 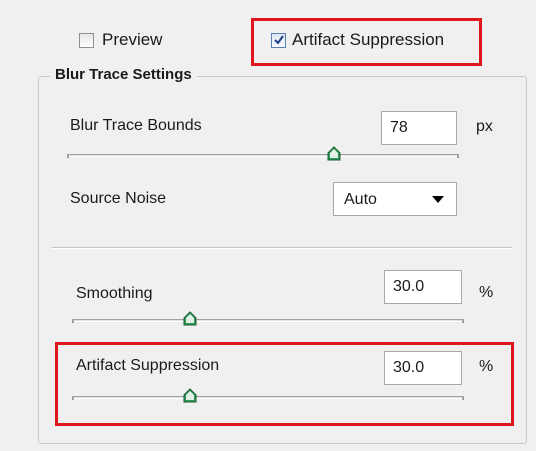 What do you see at coordinates (486, 292) in the screenshot?
I see `smoothing-unit: %` at bounding box center [486, 292].